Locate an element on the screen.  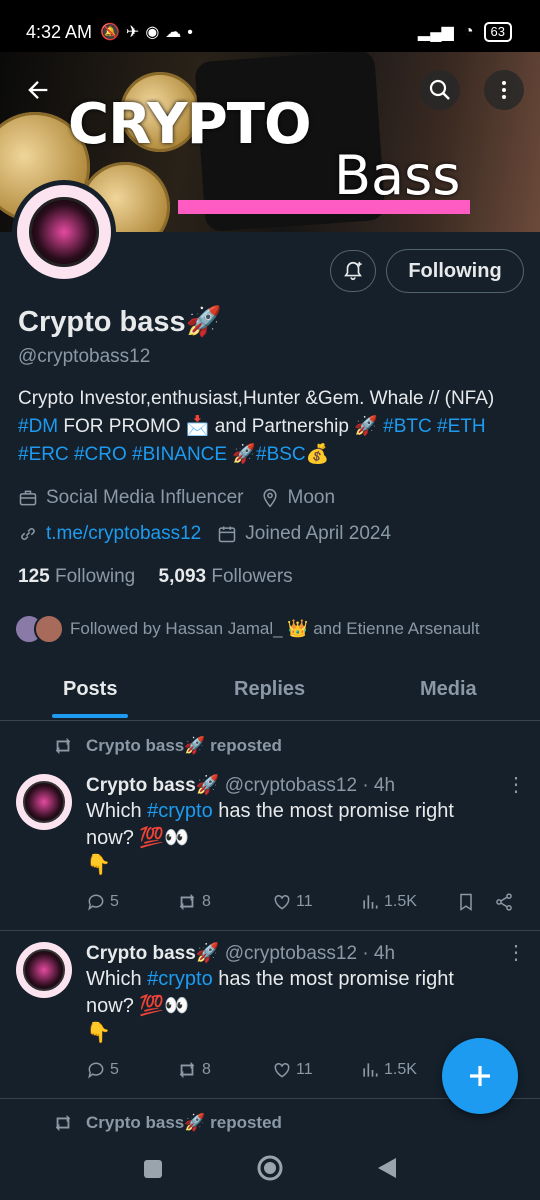
notification-icons: 🔕✈◉☁• is located at coordinates (149, 32).